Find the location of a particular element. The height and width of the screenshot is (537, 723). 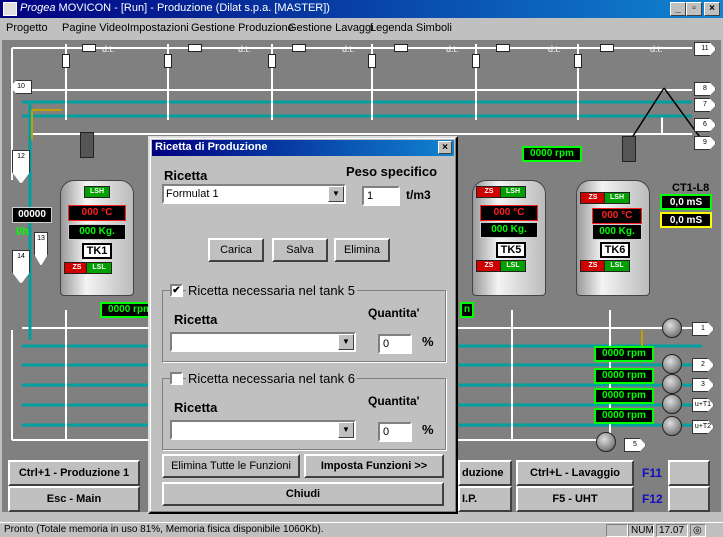

rpm-display-pump4: 0000 rpm is located at coordinates (624, 416).